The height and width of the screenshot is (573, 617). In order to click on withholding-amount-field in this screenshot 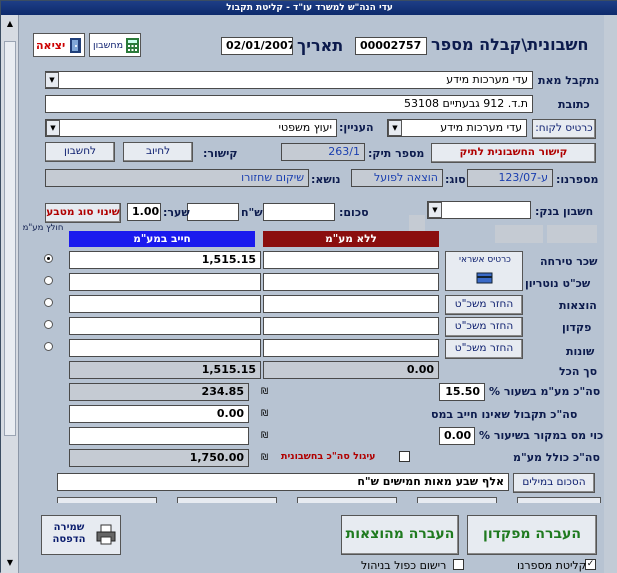, I will do `click(159, 436)`.